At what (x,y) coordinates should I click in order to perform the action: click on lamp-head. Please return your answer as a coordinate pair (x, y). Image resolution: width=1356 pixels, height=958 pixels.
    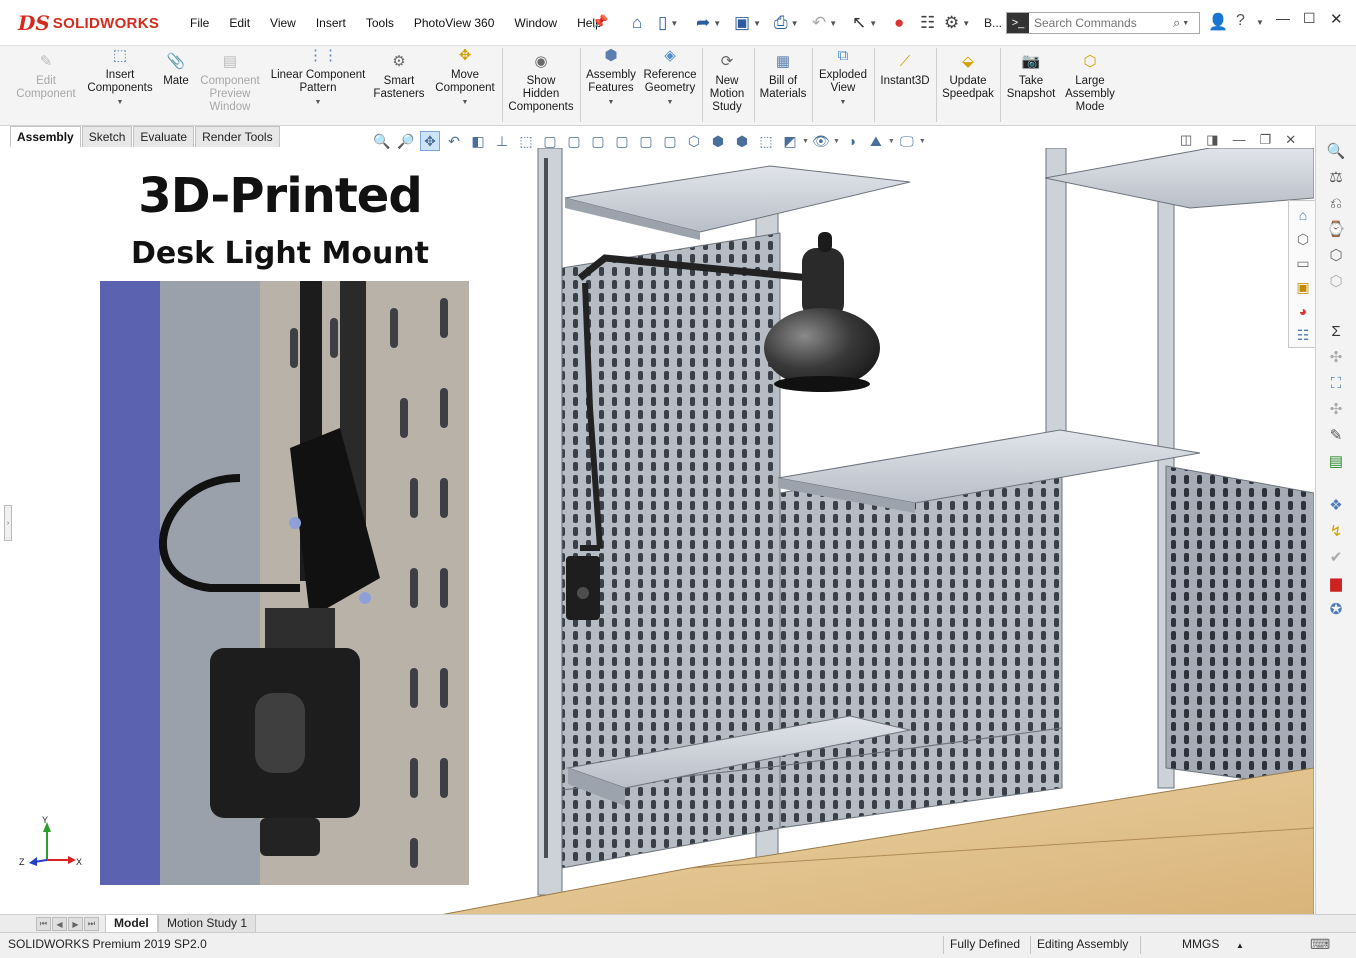
    Looking at the image, I should click on (822, 312).